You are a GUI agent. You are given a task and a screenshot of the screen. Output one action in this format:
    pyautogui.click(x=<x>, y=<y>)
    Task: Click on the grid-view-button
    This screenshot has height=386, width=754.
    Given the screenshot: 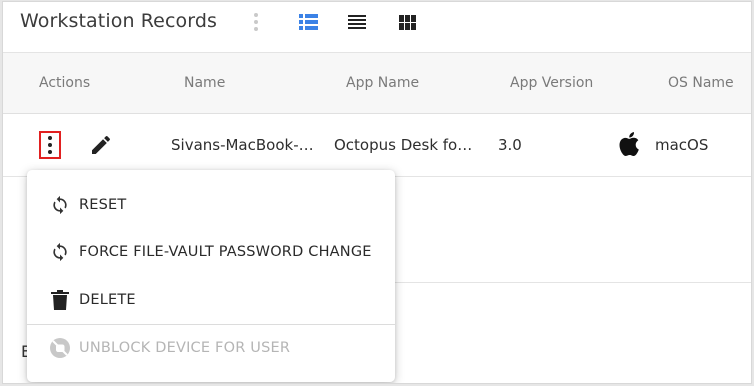 What is the action you would take?
    pyautogui.click(x=407, y=22)
    